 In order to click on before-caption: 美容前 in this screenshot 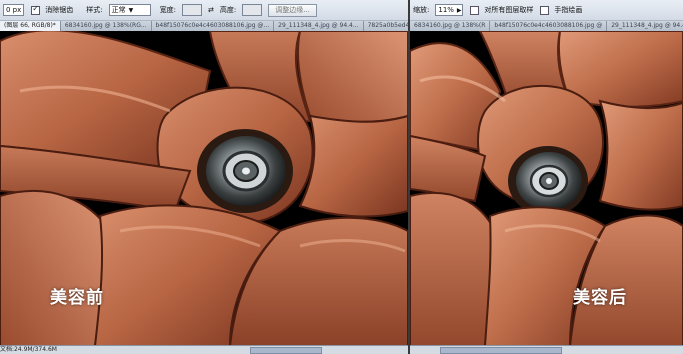, I will do `click(77, 298)`.